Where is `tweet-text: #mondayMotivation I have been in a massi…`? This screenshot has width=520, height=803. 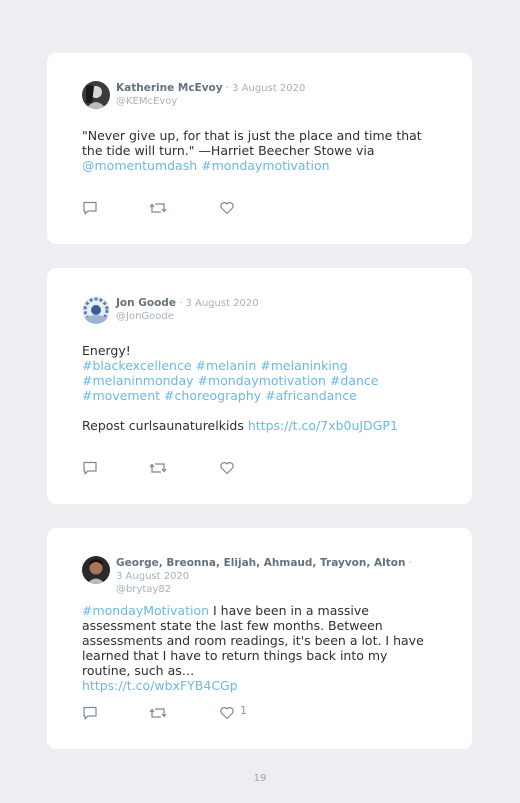 tweet-text: #mondayMotivation I have been in a massi… is located at coordinates (254, 648).